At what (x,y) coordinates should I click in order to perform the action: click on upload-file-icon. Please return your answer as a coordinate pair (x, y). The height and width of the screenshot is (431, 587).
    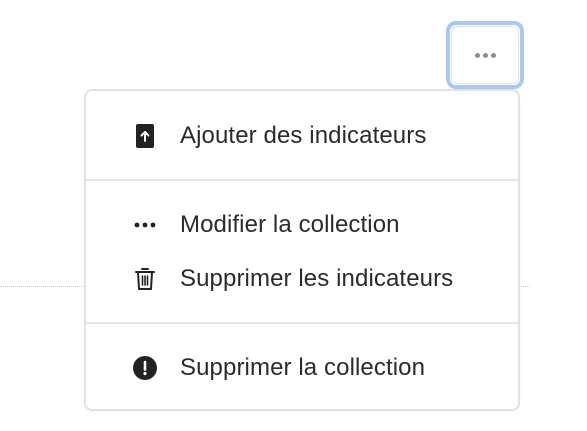
    Looking at the image, I should click on (145, 136).